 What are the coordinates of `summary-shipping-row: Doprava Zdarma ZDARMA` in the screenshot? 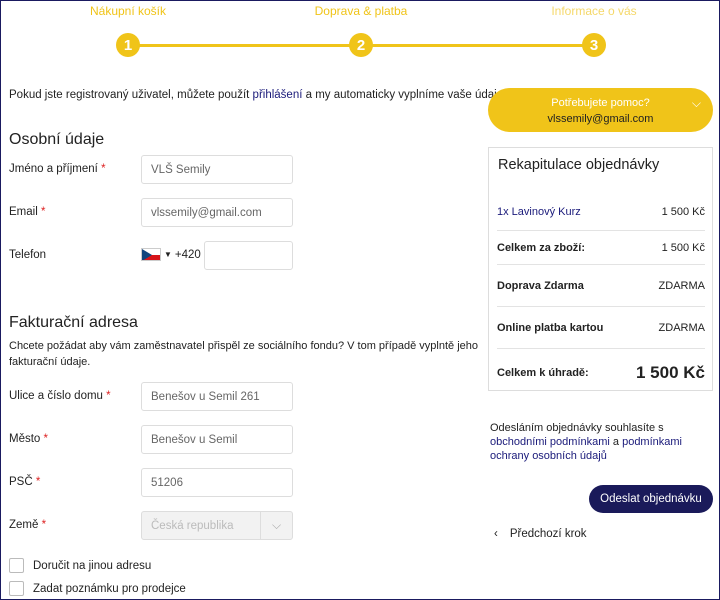 It's located at (601, 286).